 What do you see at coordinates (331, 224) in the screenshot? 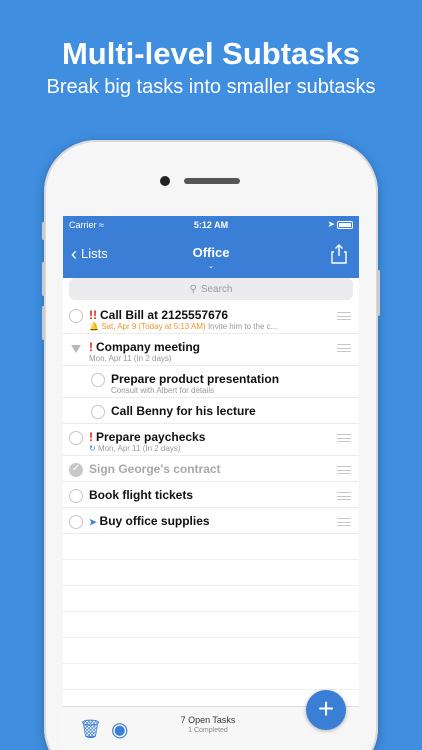
I see `location-icon: ➤` at bounding box center [331, 224].